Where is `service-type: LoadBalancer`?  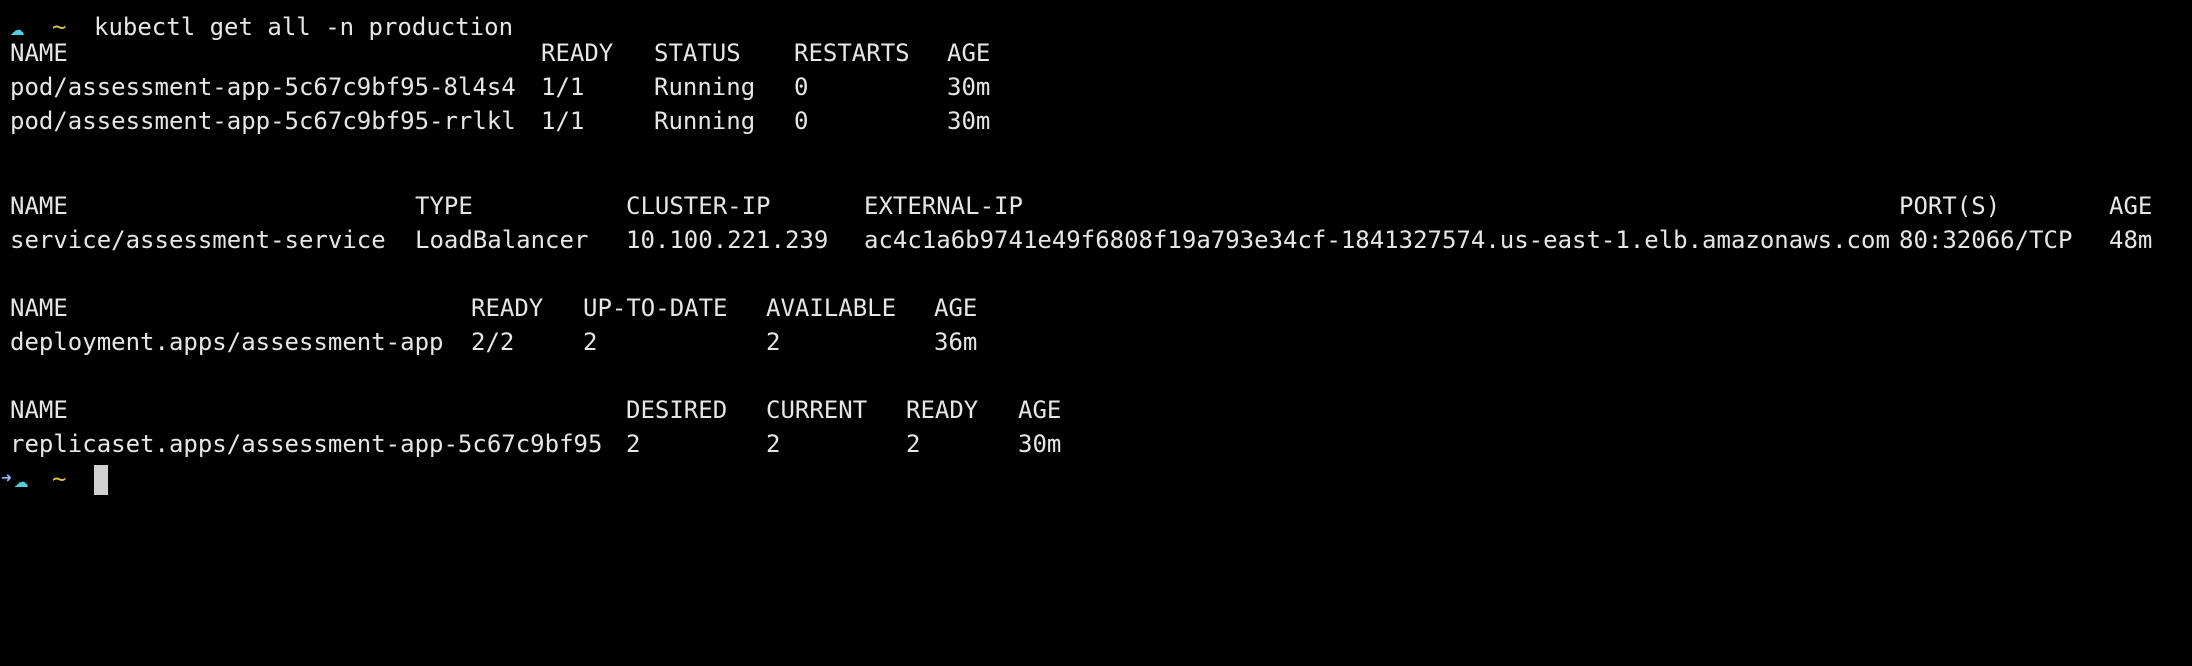 service-type: LoadBalancer is located at coordinates (502, 240).